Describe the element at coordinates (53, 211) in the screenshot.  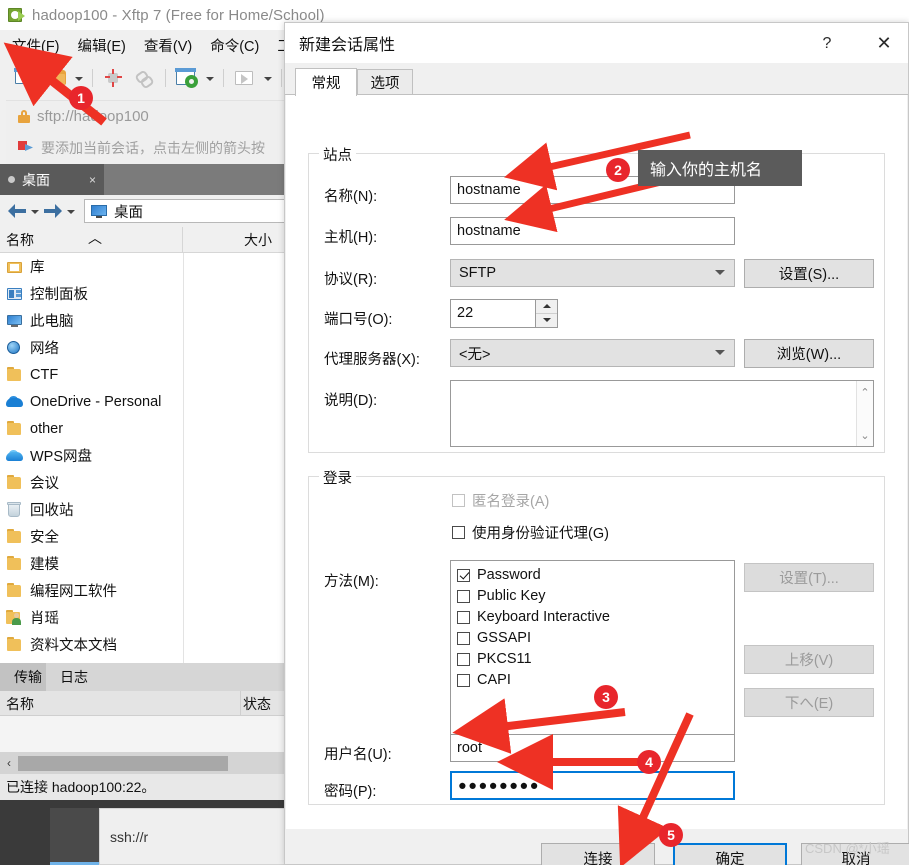
I see `forward-arrow-icon` at that location.